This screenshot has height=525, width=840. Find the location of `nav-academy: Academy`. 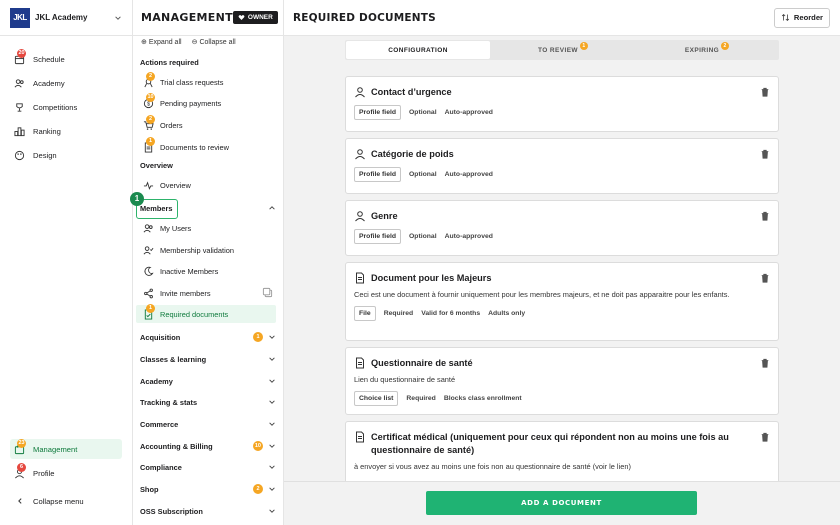

nav-academy: Academy is located at coordinates (66, 83).